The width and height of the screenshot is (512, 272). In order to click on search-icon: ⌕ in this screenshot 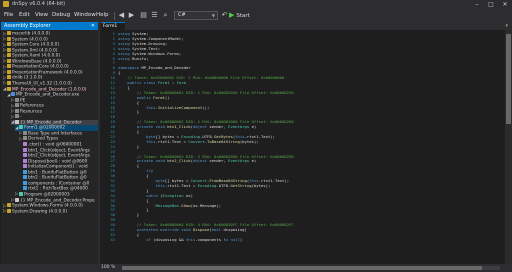, I will do `click(165, 15)`.